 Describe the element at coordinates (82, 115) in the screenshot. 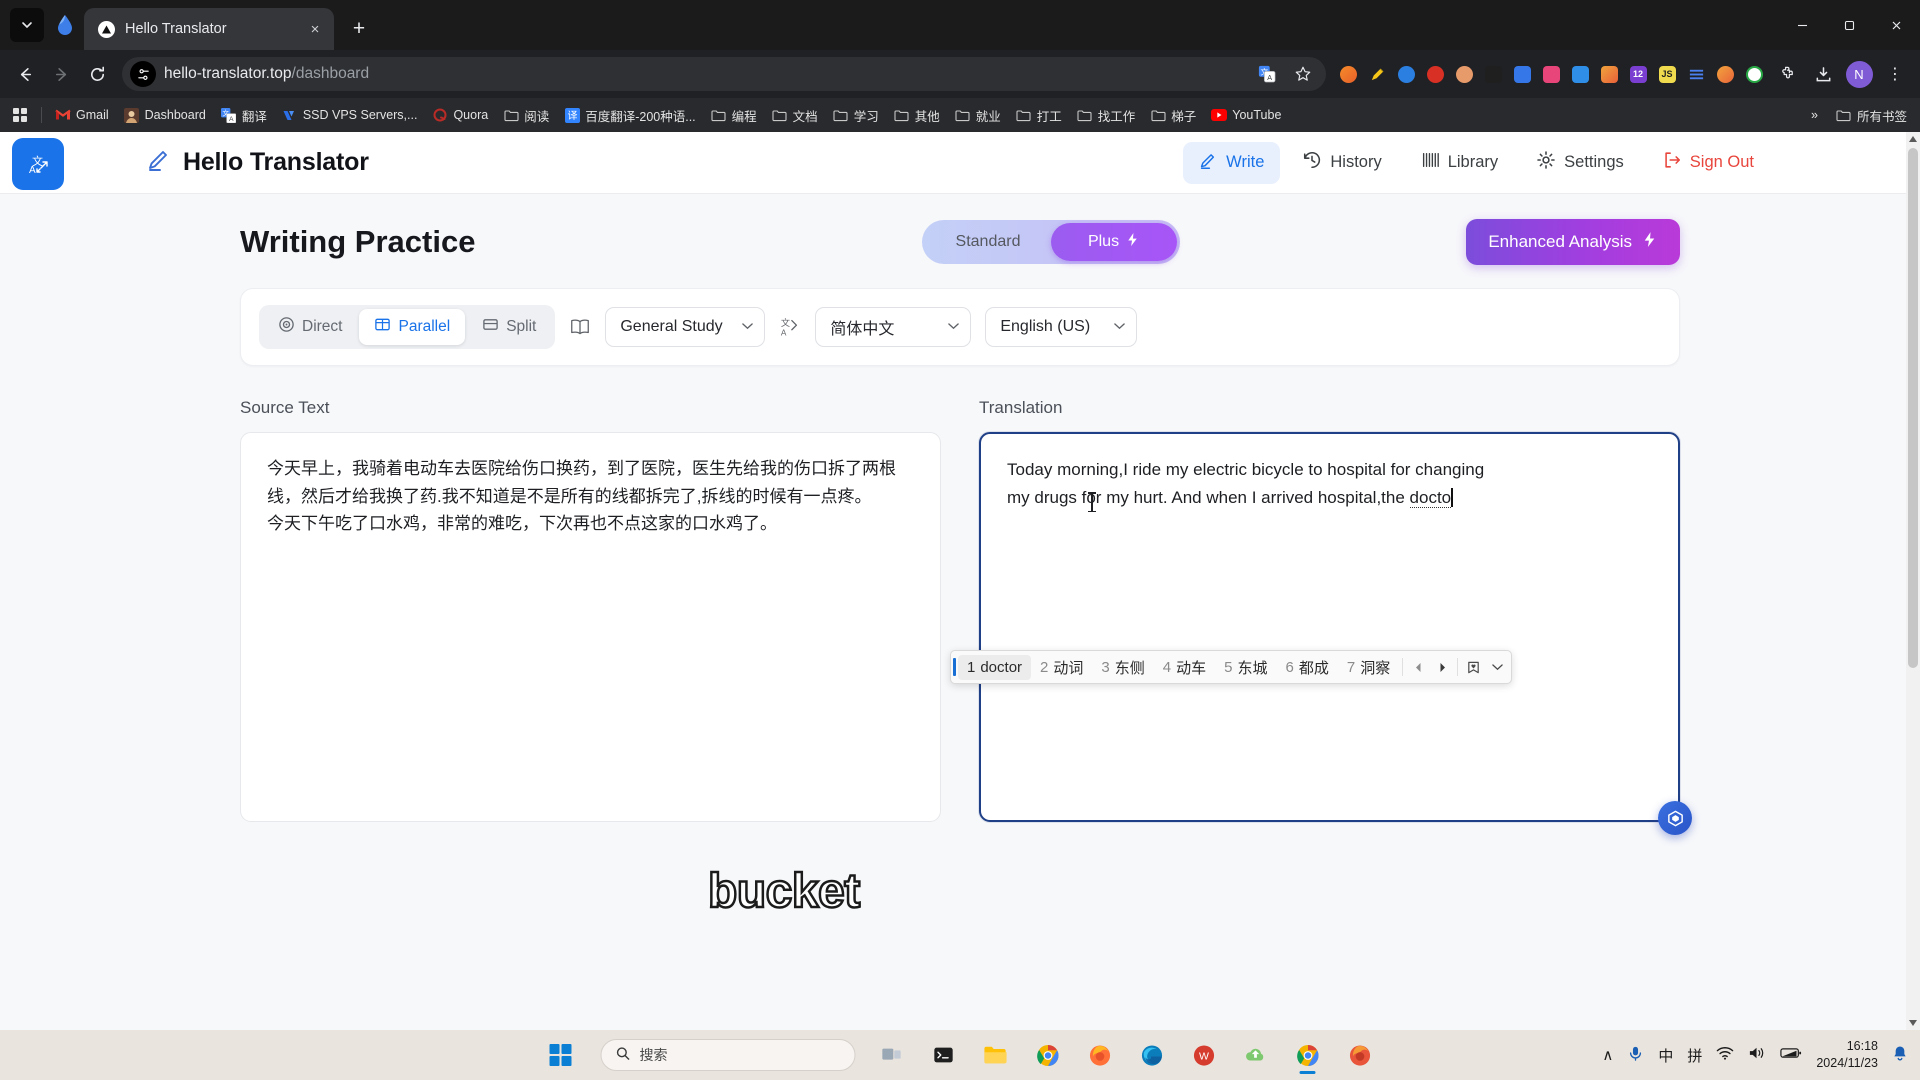

I see `bookmark-gmail: Gmail` at that location.